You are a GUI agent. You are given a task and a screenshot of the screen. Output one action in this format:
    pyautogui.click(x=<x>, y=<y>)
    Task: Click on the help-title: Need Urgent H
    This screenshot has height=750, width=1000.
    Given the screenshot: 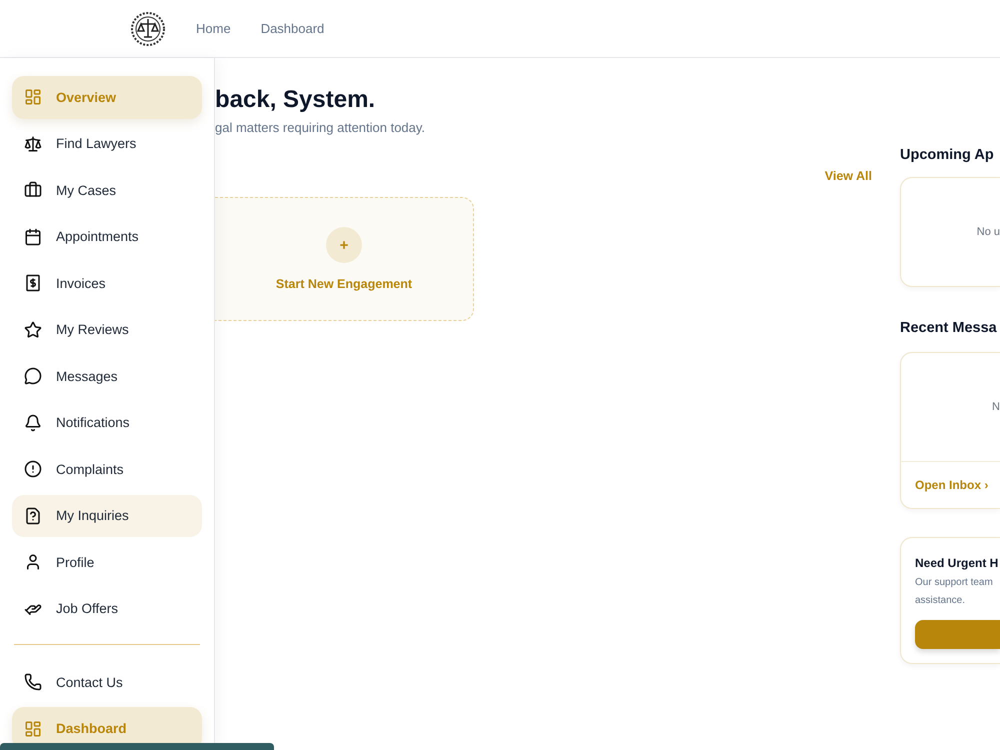 What is the action you would take?
    pyautogui.click(x=957, y=563)
    